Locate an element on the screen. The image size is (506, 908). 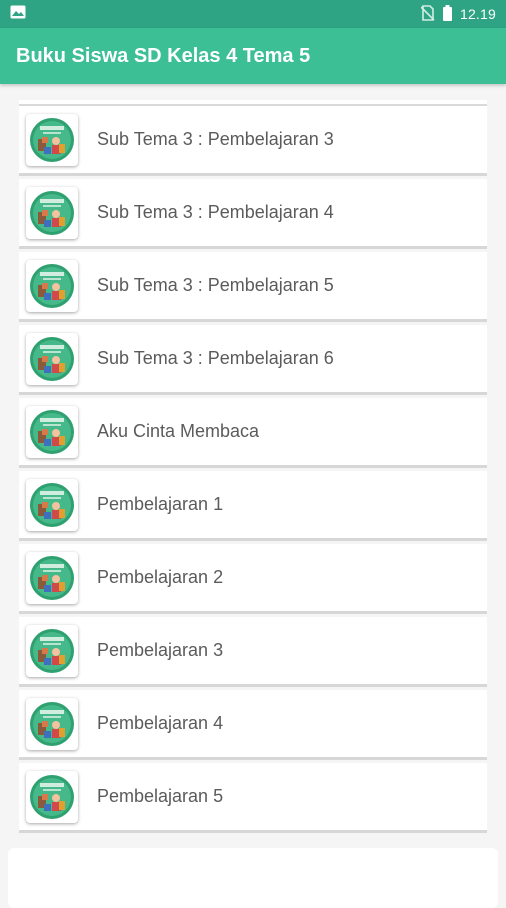
list-item: Aku Cinta Membaca is located at coordinates (253, 433).